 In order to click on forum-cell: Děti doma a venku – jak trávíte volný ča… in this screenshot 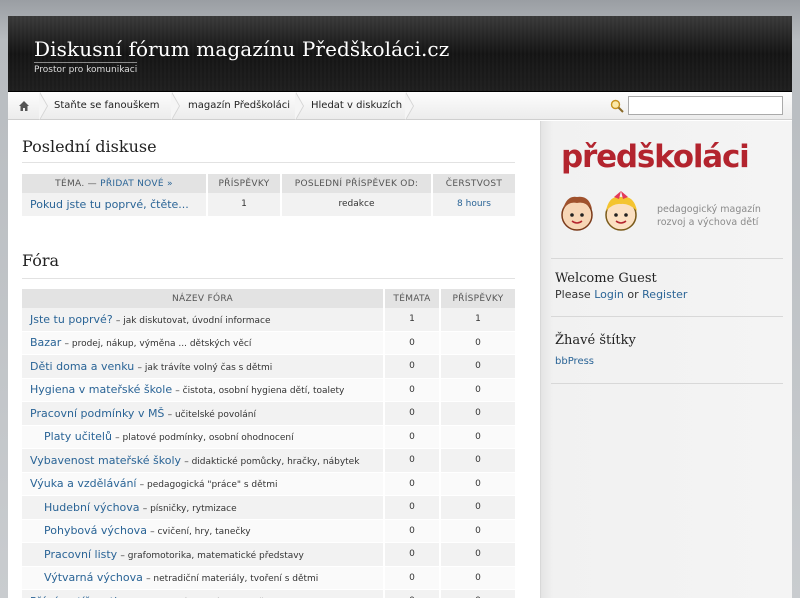, I will do `click(203, 367)`.